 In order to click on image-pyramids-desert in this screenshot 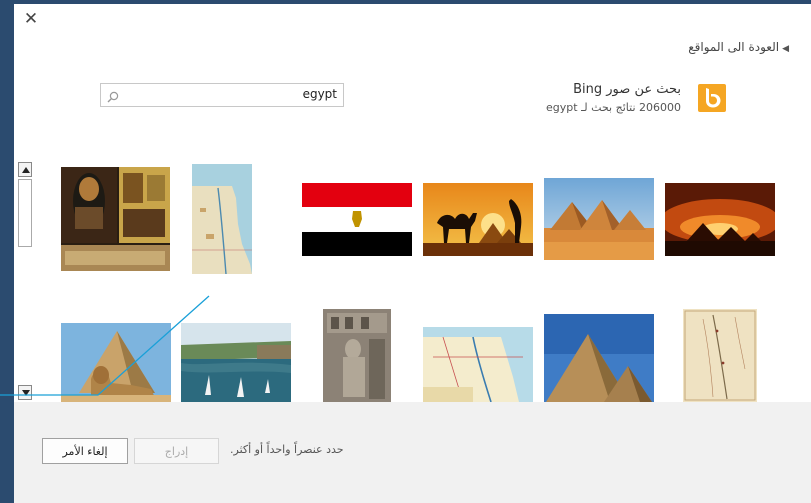, I will do `click(599, 219)`.